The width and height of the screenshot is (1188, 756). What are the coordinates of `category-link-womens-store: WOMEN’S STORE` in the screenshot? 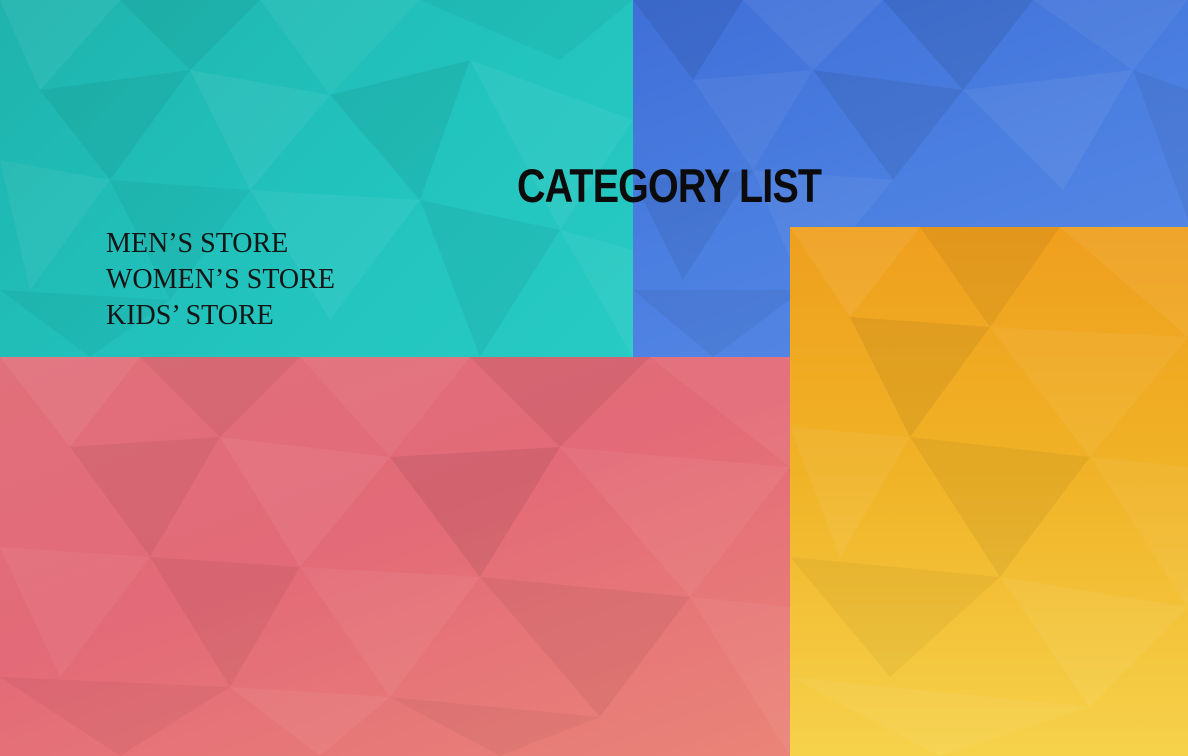 It's located at (220, 280).